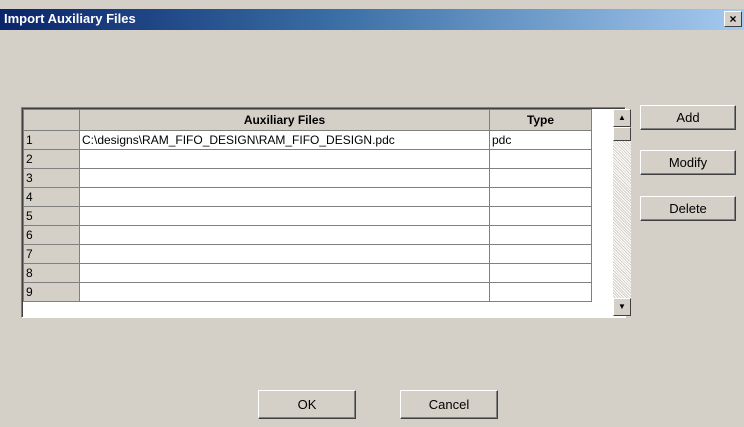 This screenshot has width=744, height=427. I want to click on table-row: 3, so click(307, 178).